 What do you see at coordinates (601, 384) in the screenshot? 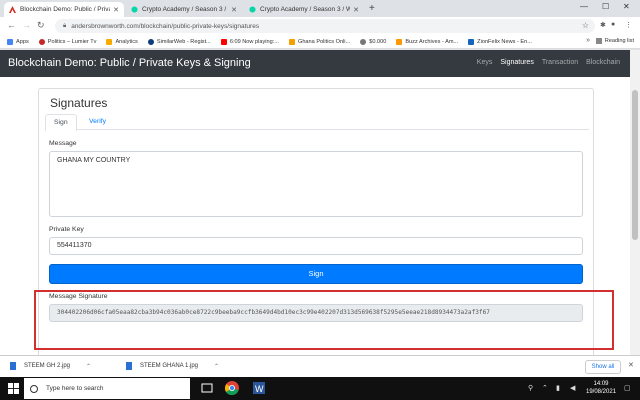
I see `clock-time: 14:09` at bounding box center [601, 384].